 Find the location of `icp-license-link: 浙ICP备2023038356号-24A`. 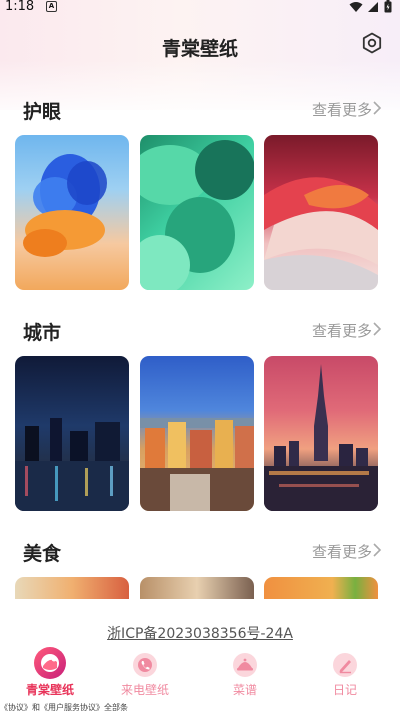

icp-license-link: 浙ICP备2023038356号-24A is located at coordinates (200, 633).